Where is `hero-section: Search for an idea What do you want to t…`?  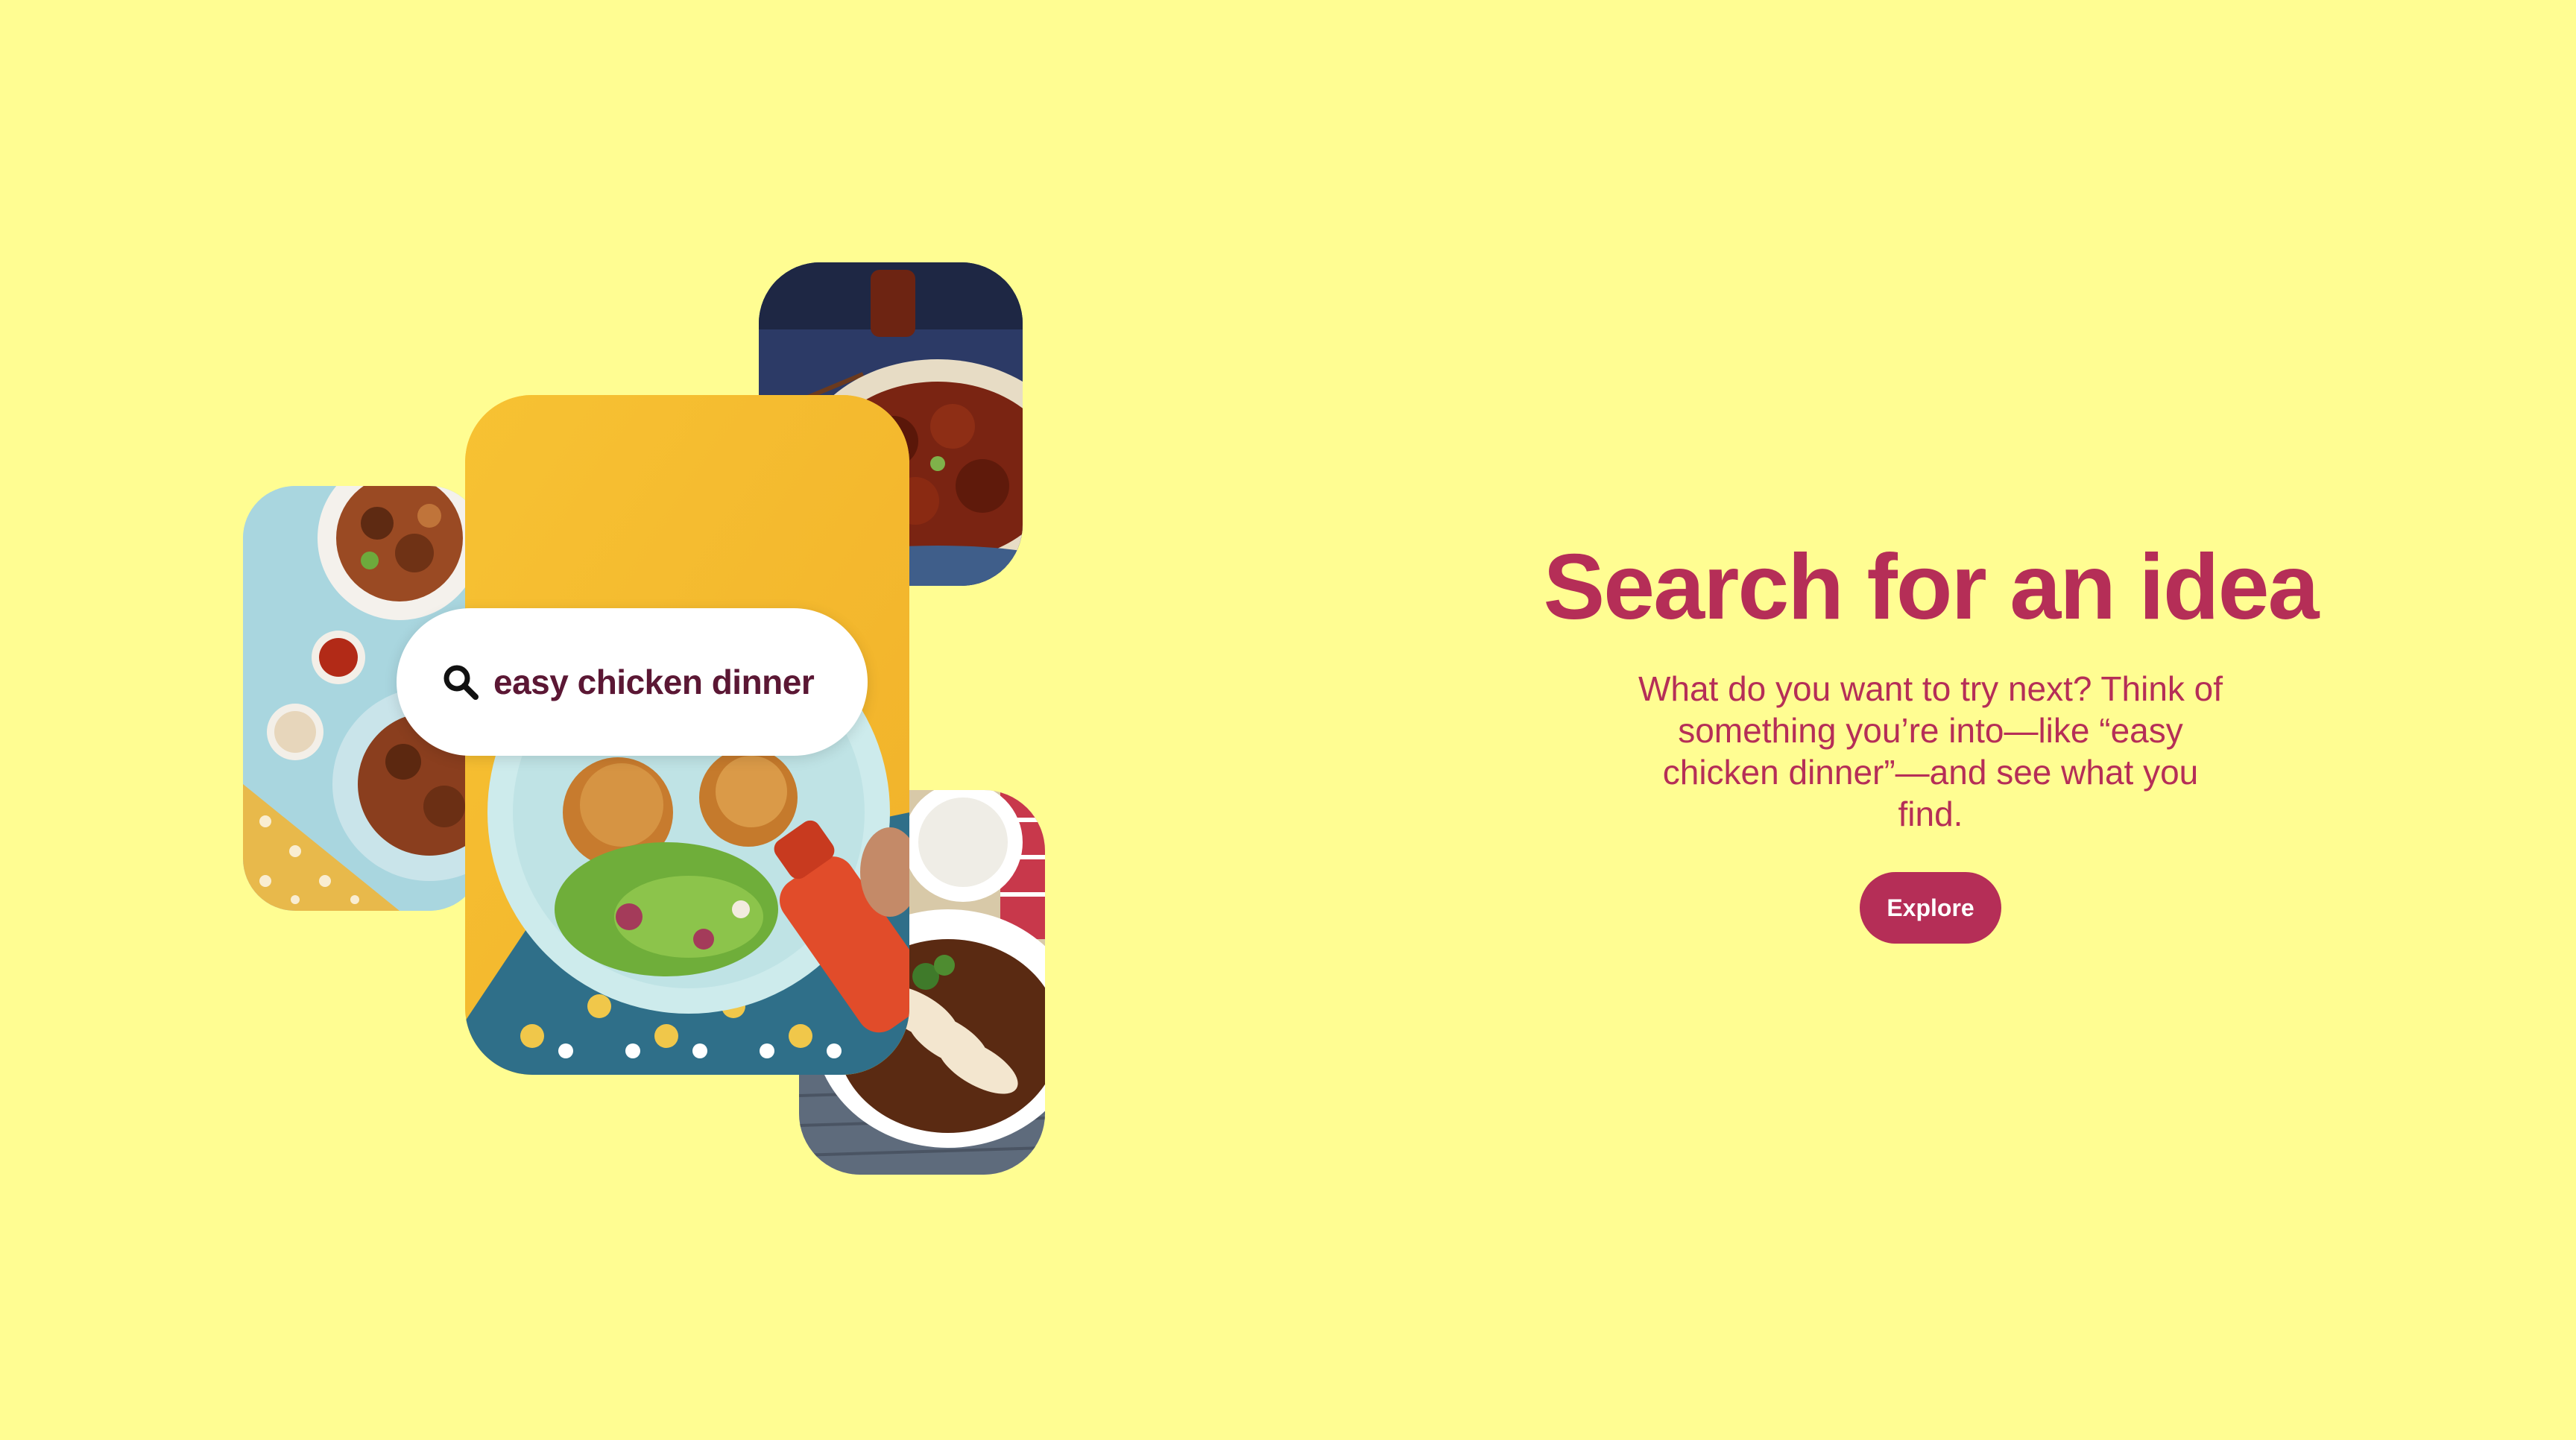
hero-section: Search for an idea What do you want to t… is located at coordinates (1930, 740).